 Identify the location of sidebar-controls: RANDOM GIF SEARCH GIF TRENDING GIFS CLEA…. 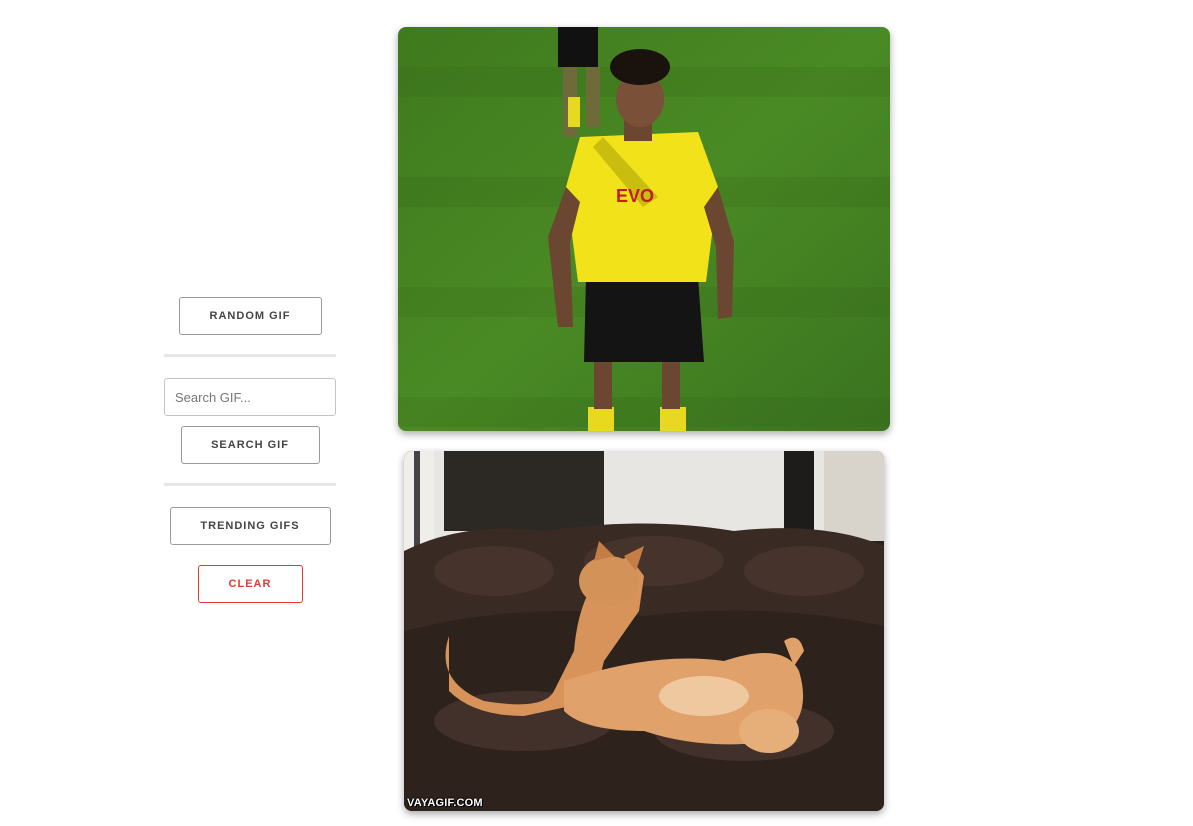
(250, 450).